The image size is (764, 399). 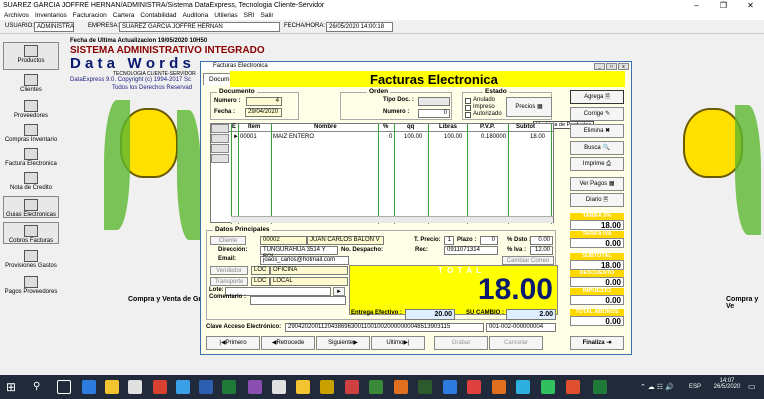 I want to click on diario-button: Diario 🗏, so click(x=597, y=200).